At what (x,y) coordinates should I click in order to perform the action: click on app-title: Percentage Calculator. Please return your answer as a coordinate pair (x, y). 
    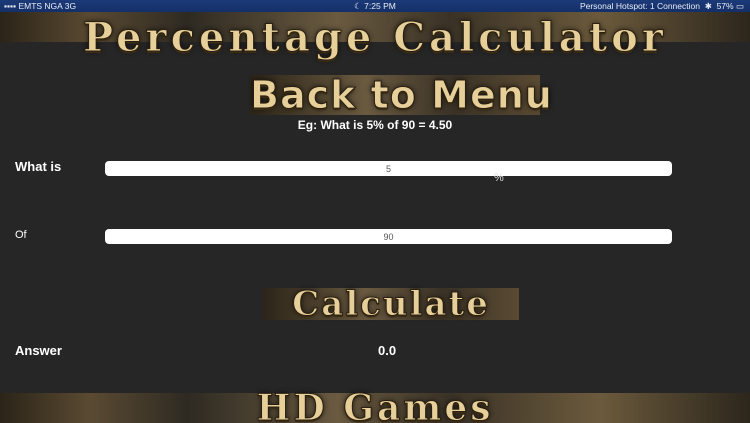
    Looking at the image, I should click on (375, 37).